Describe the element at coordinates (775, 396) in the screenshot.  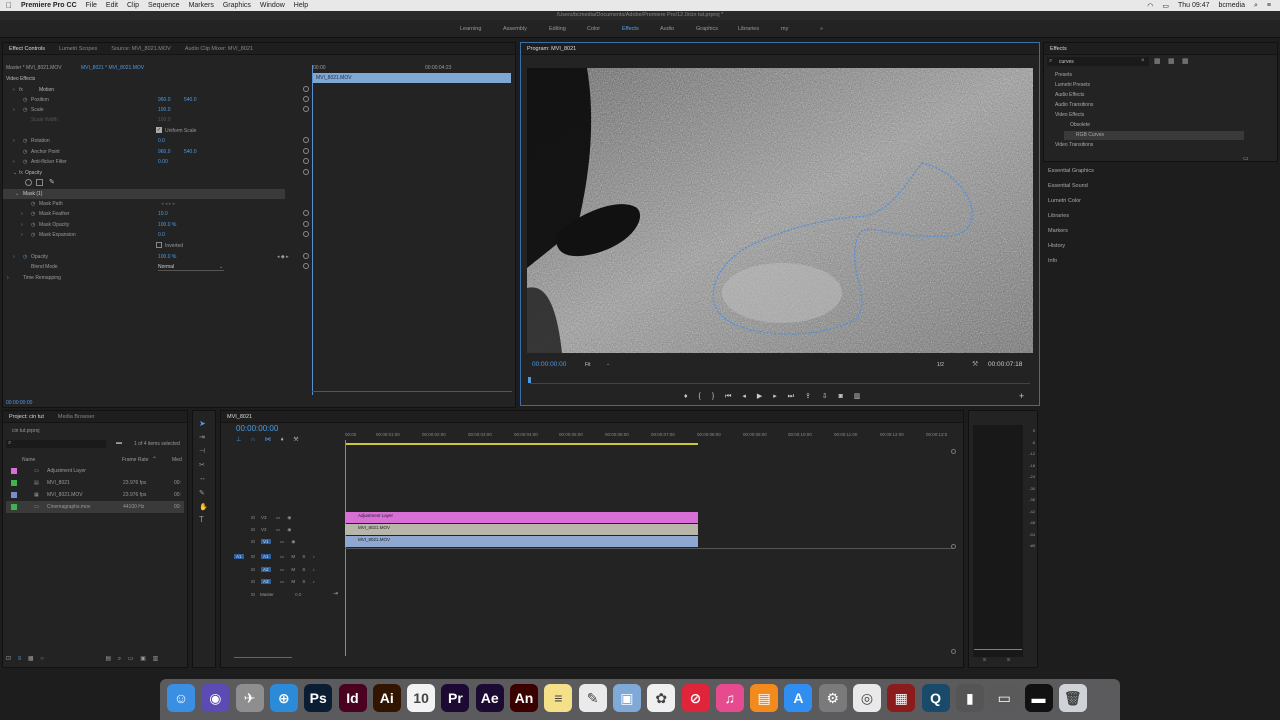
I see `step-forward-icon: ▸` at that location.